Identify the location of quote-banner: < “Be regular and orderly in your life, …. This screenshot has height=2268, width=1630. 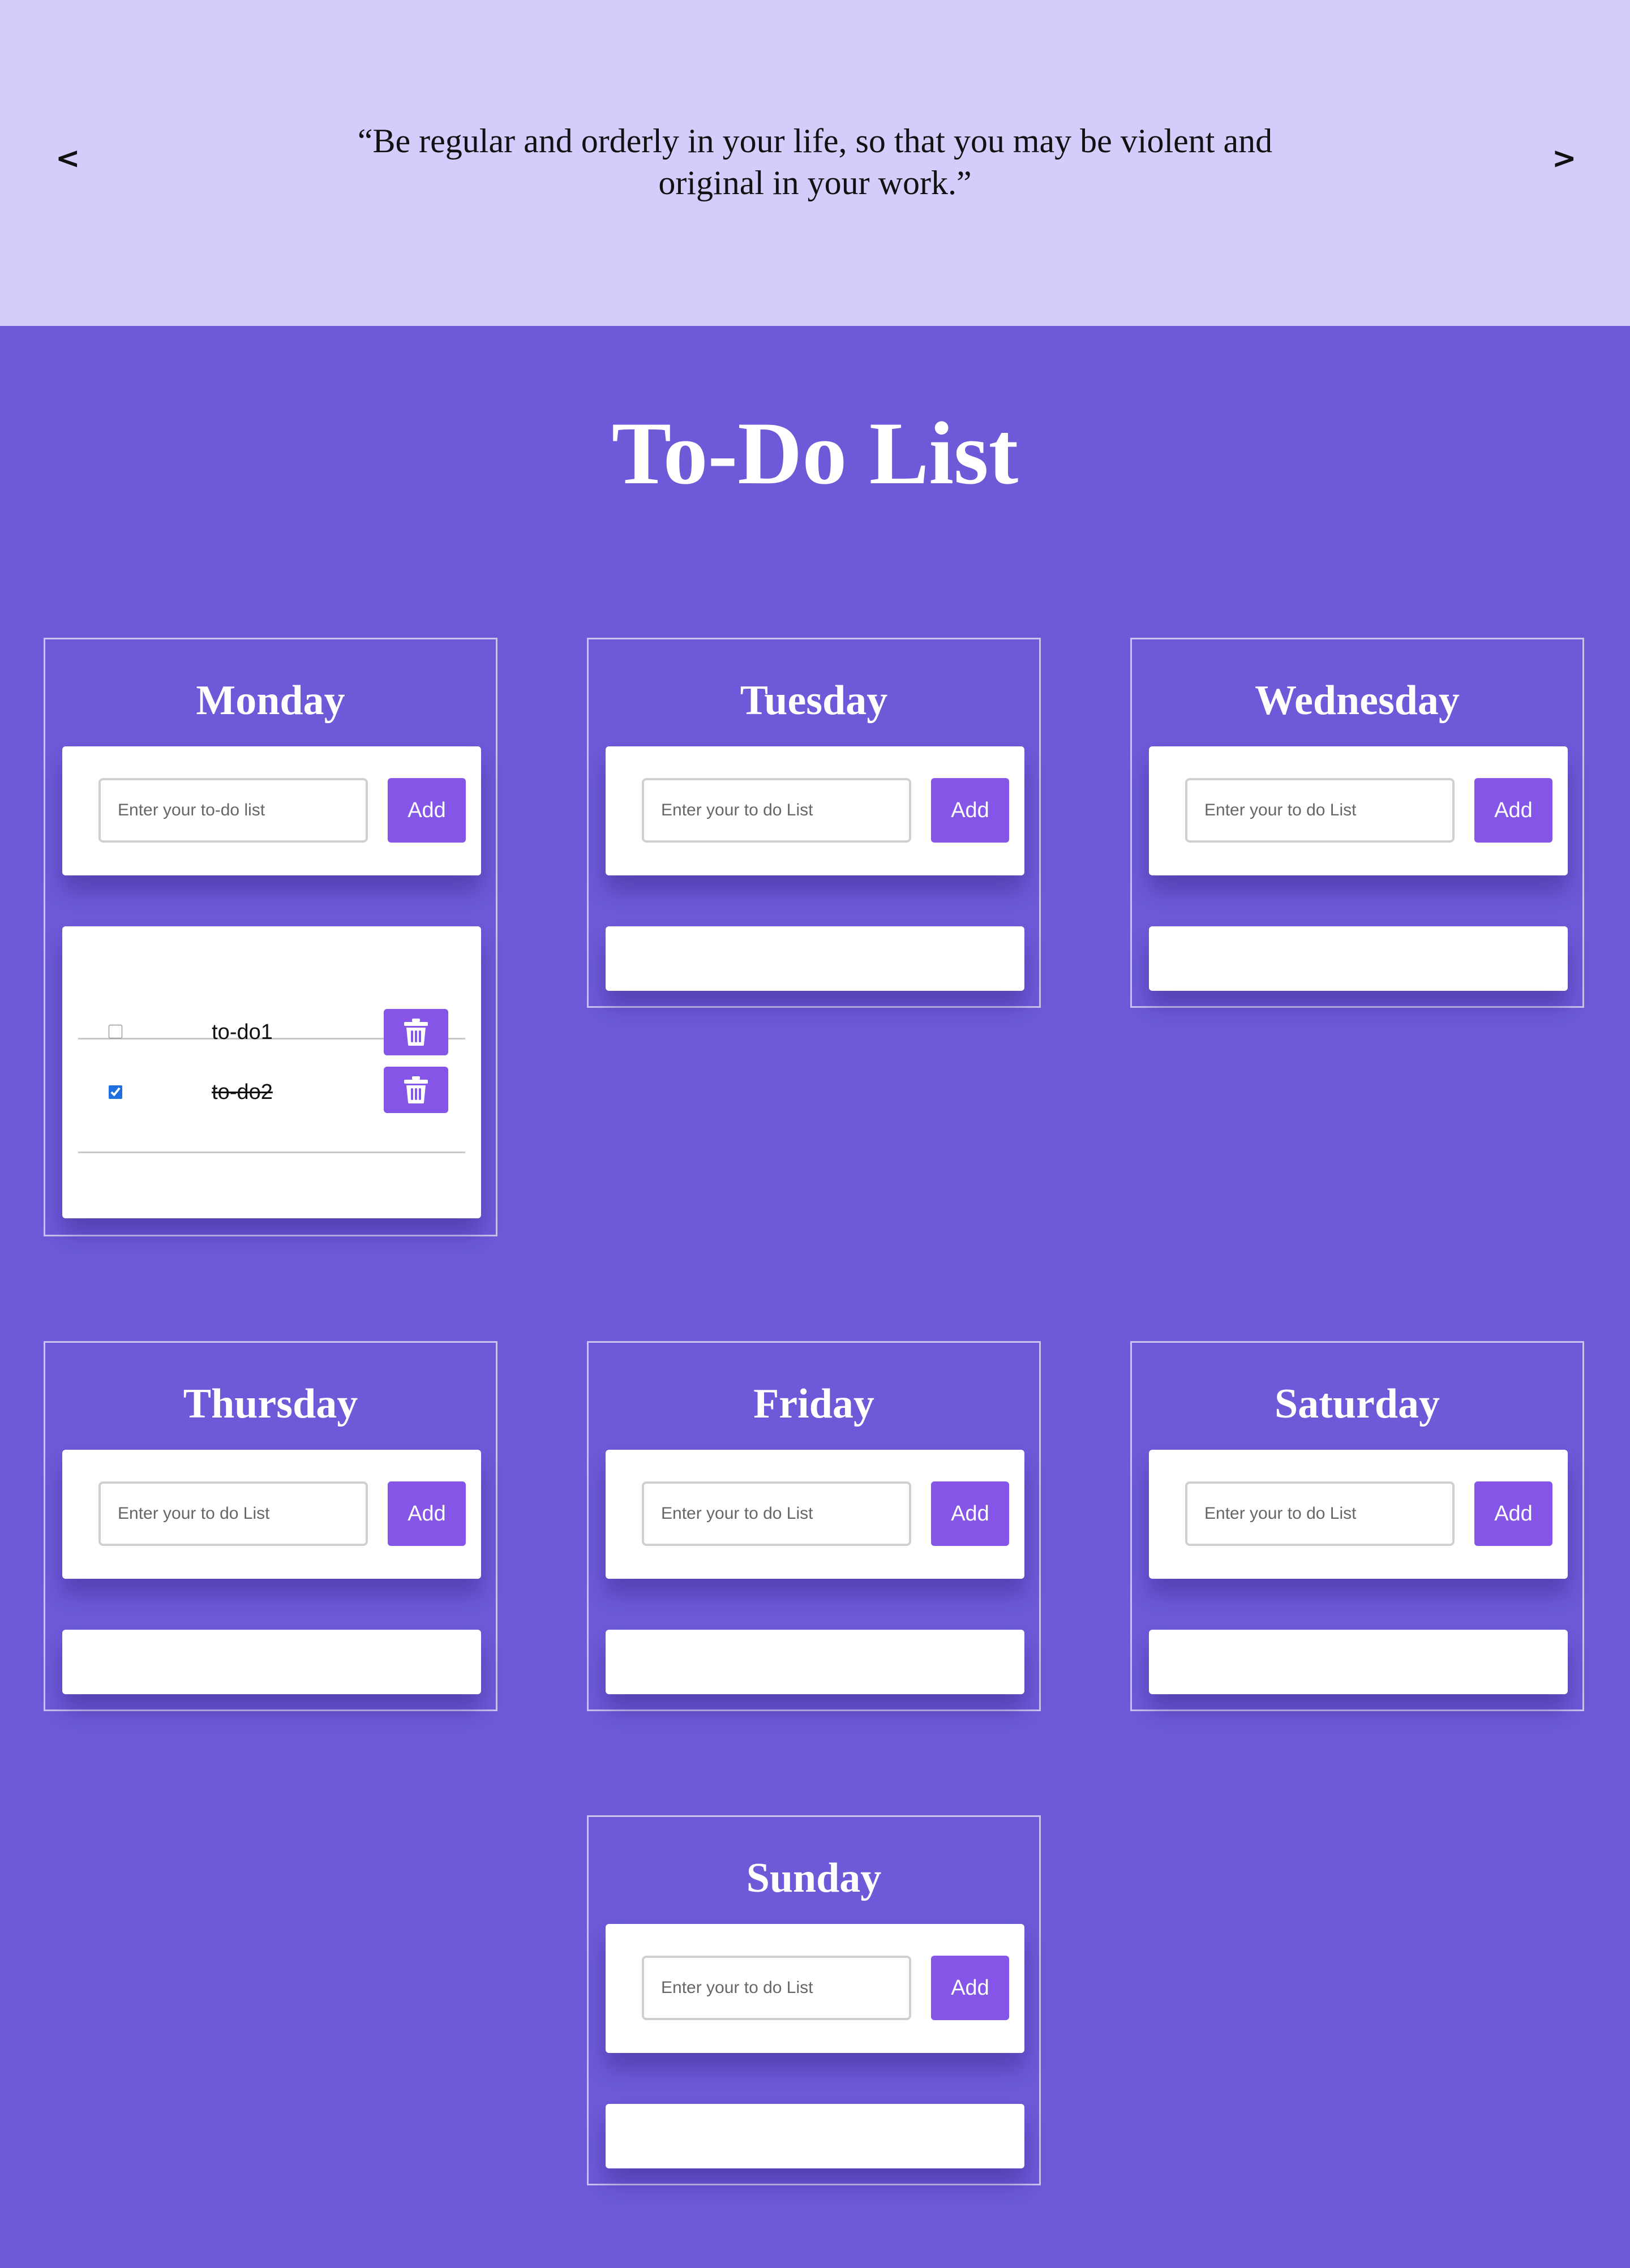
(815, 163).